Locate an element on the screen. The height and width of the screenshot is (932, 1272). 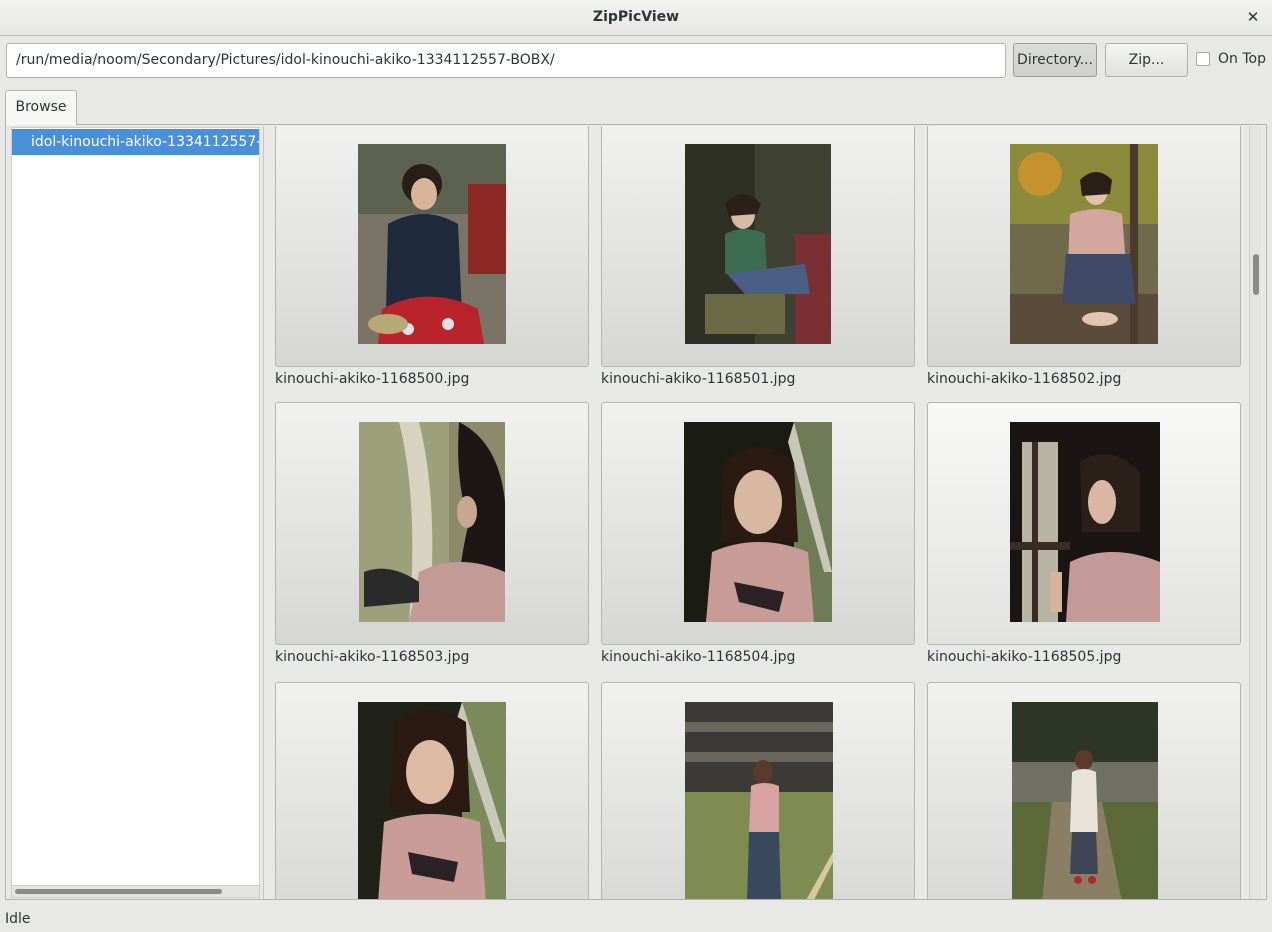
close-button: ✕ is located at coordinates (1253, 17).